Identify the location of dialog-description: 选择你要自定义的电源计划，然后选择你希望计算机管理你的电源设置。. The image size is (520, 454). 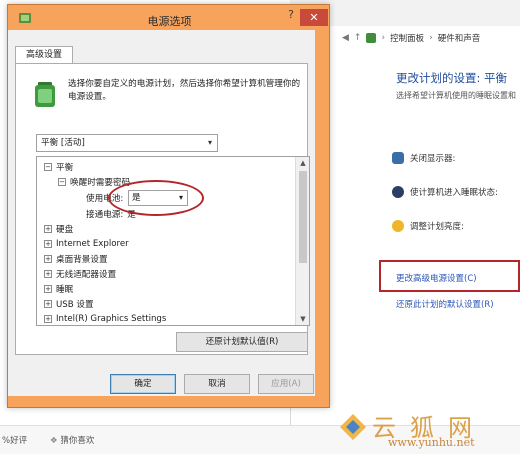
(184, 90).